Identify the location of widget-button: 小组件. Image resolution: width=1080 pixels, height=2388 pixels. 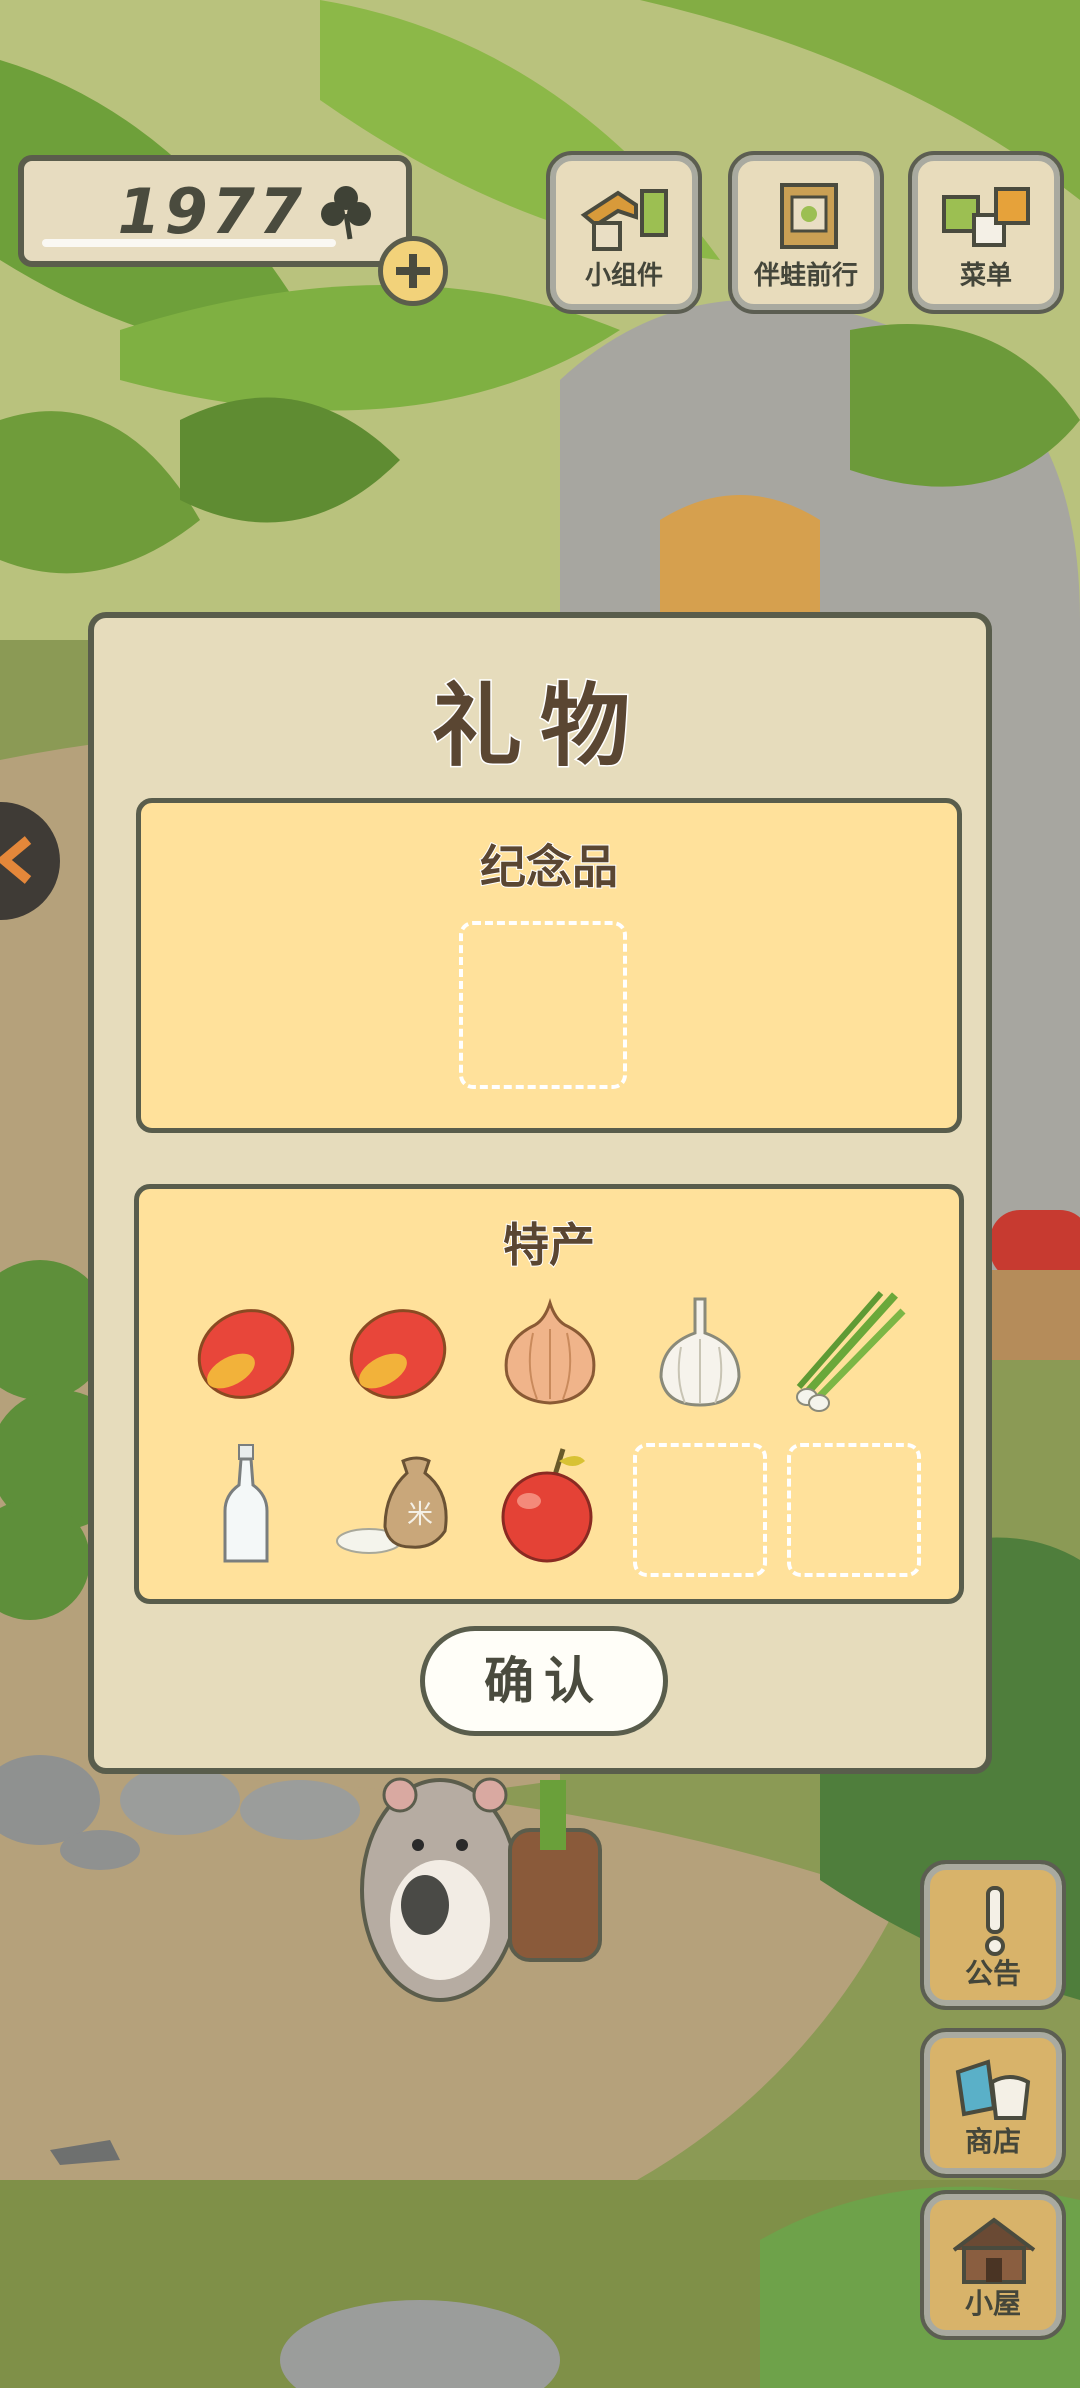
(624, 232).